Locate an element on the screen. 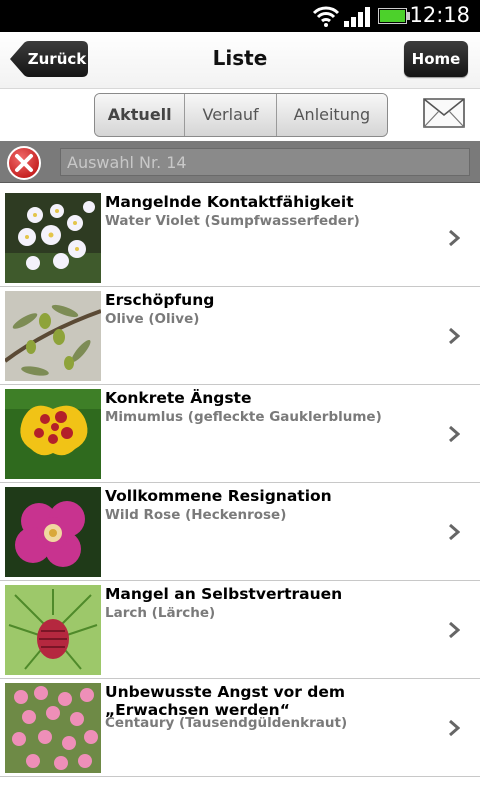  larch-image is located at coordinates (53, 630).